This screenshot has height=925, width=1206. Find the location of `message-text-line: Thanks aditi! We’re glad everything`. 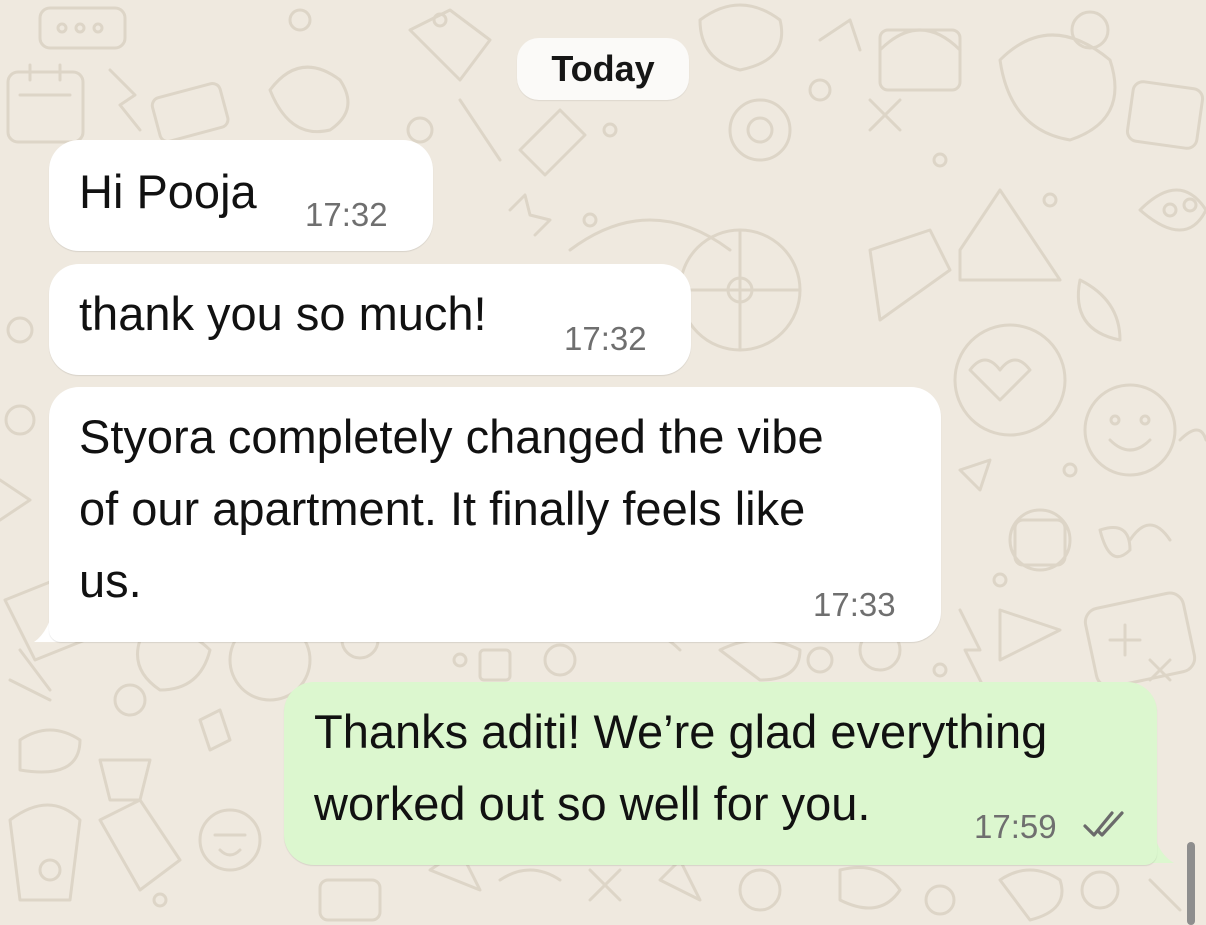

message-text-line: Thanks aditi! We’re glad everything is located at coordinates (681, 731).